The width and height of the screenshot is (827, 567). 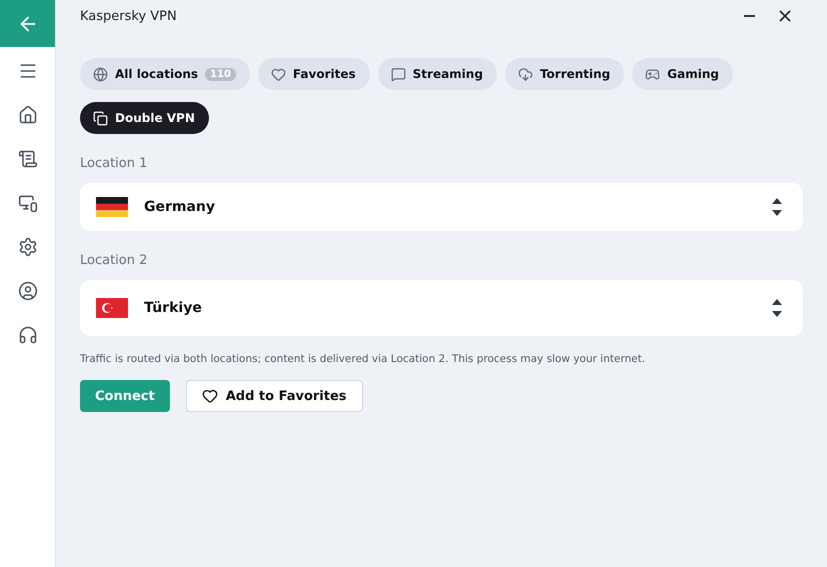 I want to click on gamepad-icon, so click(x=652, y=74).